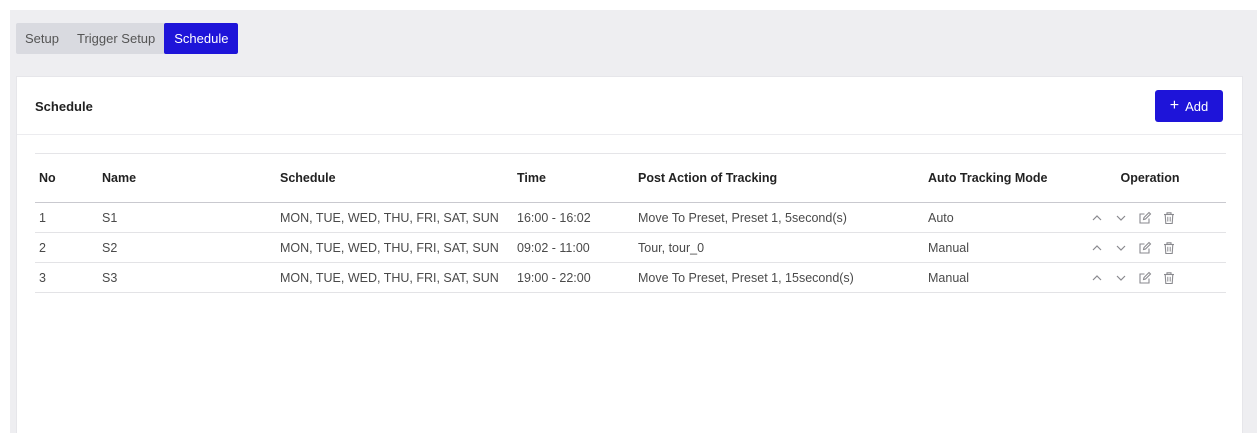  I want to click on tab-trigger-setup: Trigger Setup, so click(116, 38).